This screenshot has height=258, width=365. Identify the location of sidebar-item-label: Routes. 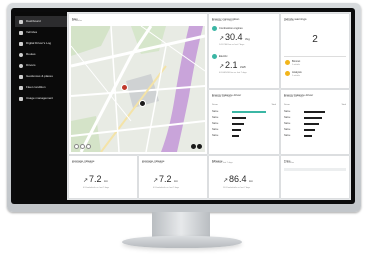
(31, 54).